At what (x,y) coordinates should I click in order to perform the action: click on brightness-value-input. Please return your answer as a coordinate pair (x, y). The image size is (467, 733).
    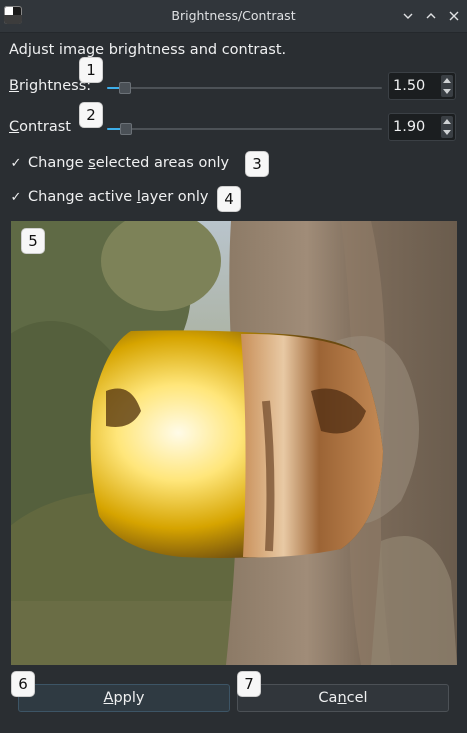
    Looking at the image, I should click on (415, 86).